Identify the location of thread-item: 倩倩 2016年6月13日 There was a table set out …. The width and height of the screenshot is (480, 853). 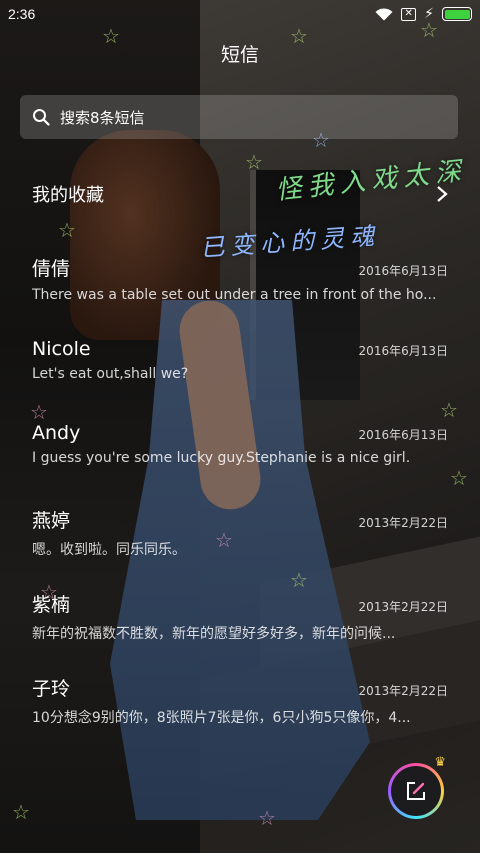
(240, 290).